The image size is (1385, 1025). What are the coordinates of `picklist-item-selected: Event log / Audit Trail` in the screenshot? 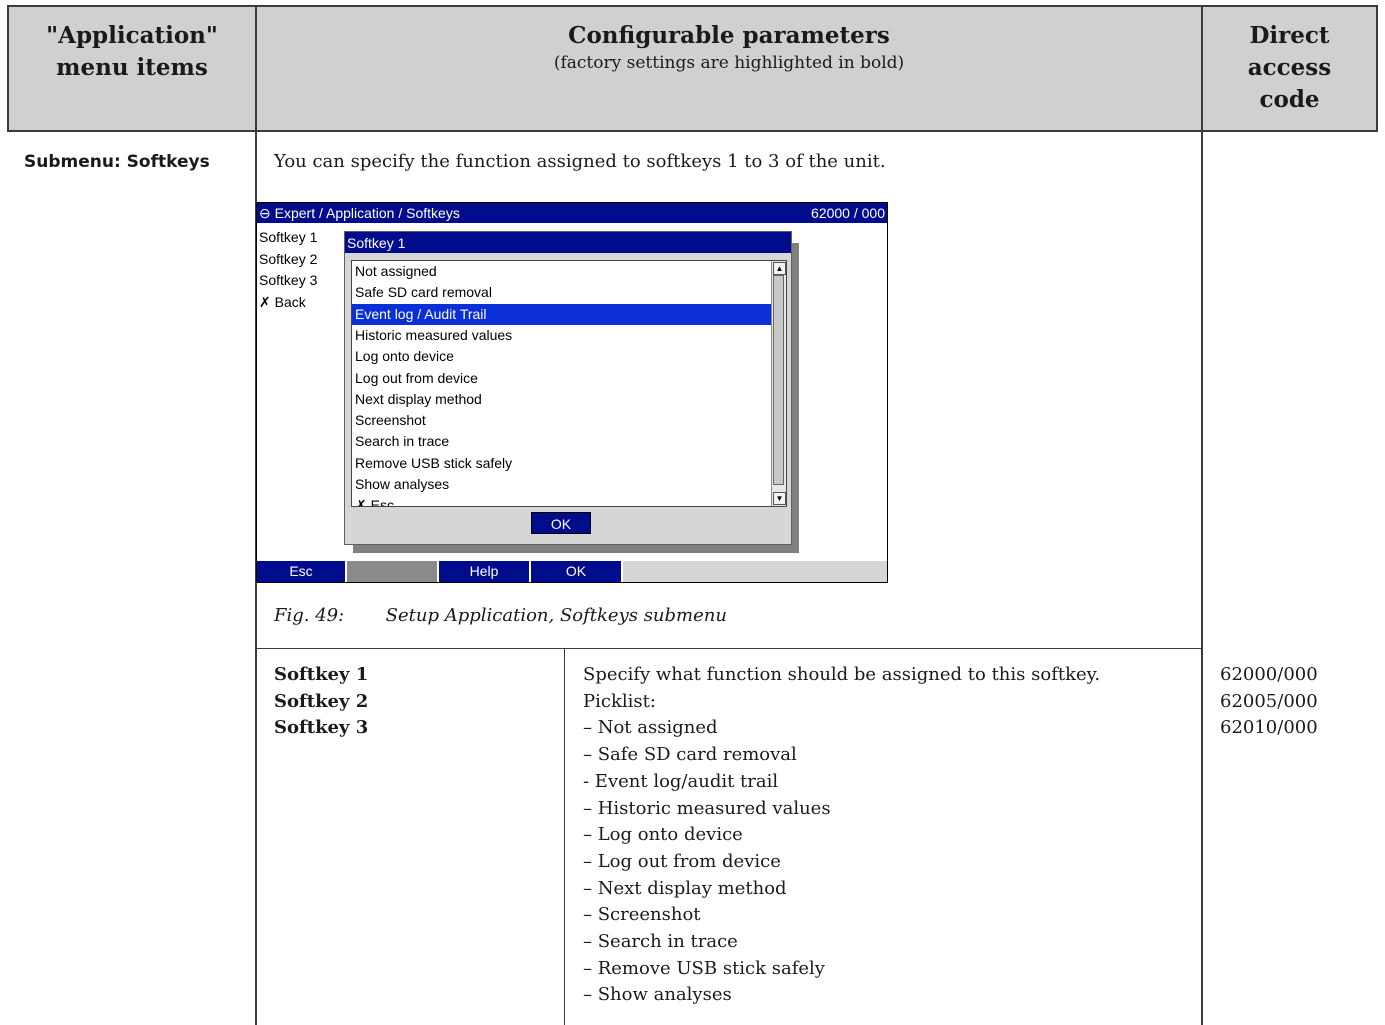 It's located at (562, 314).